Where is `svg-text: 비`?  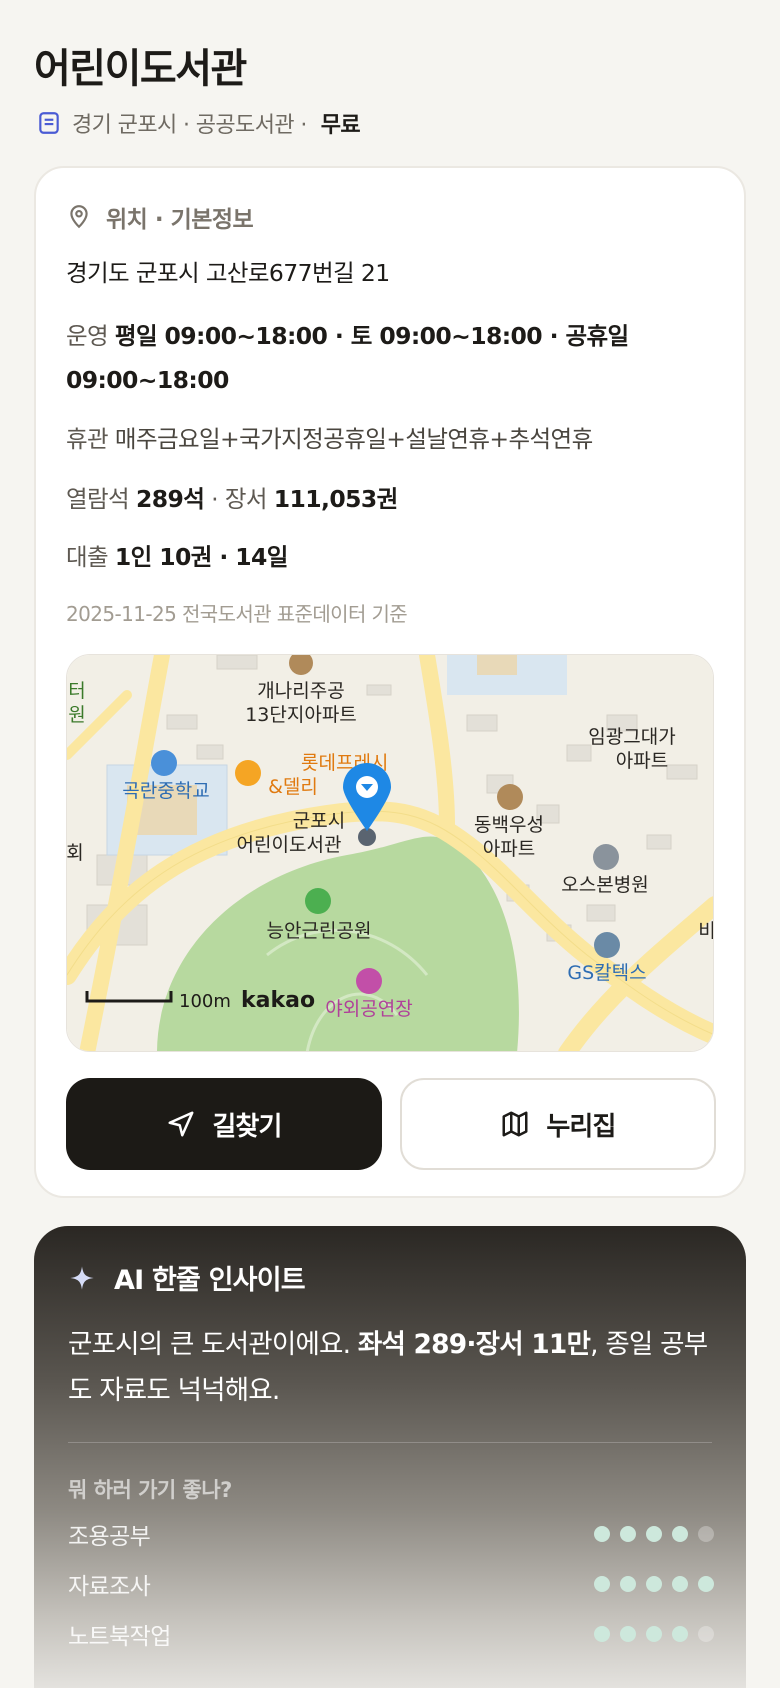
svg-text: 비 is located at coordinates (706, 931).